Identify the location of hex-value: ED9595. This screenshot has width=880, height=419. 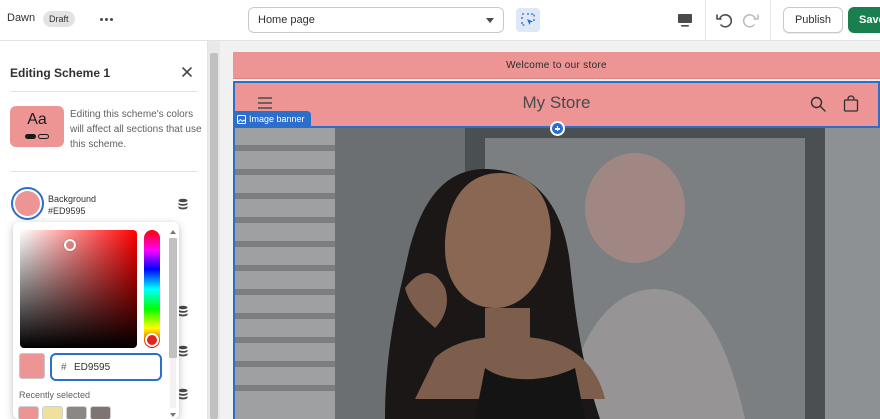
(92, 367).